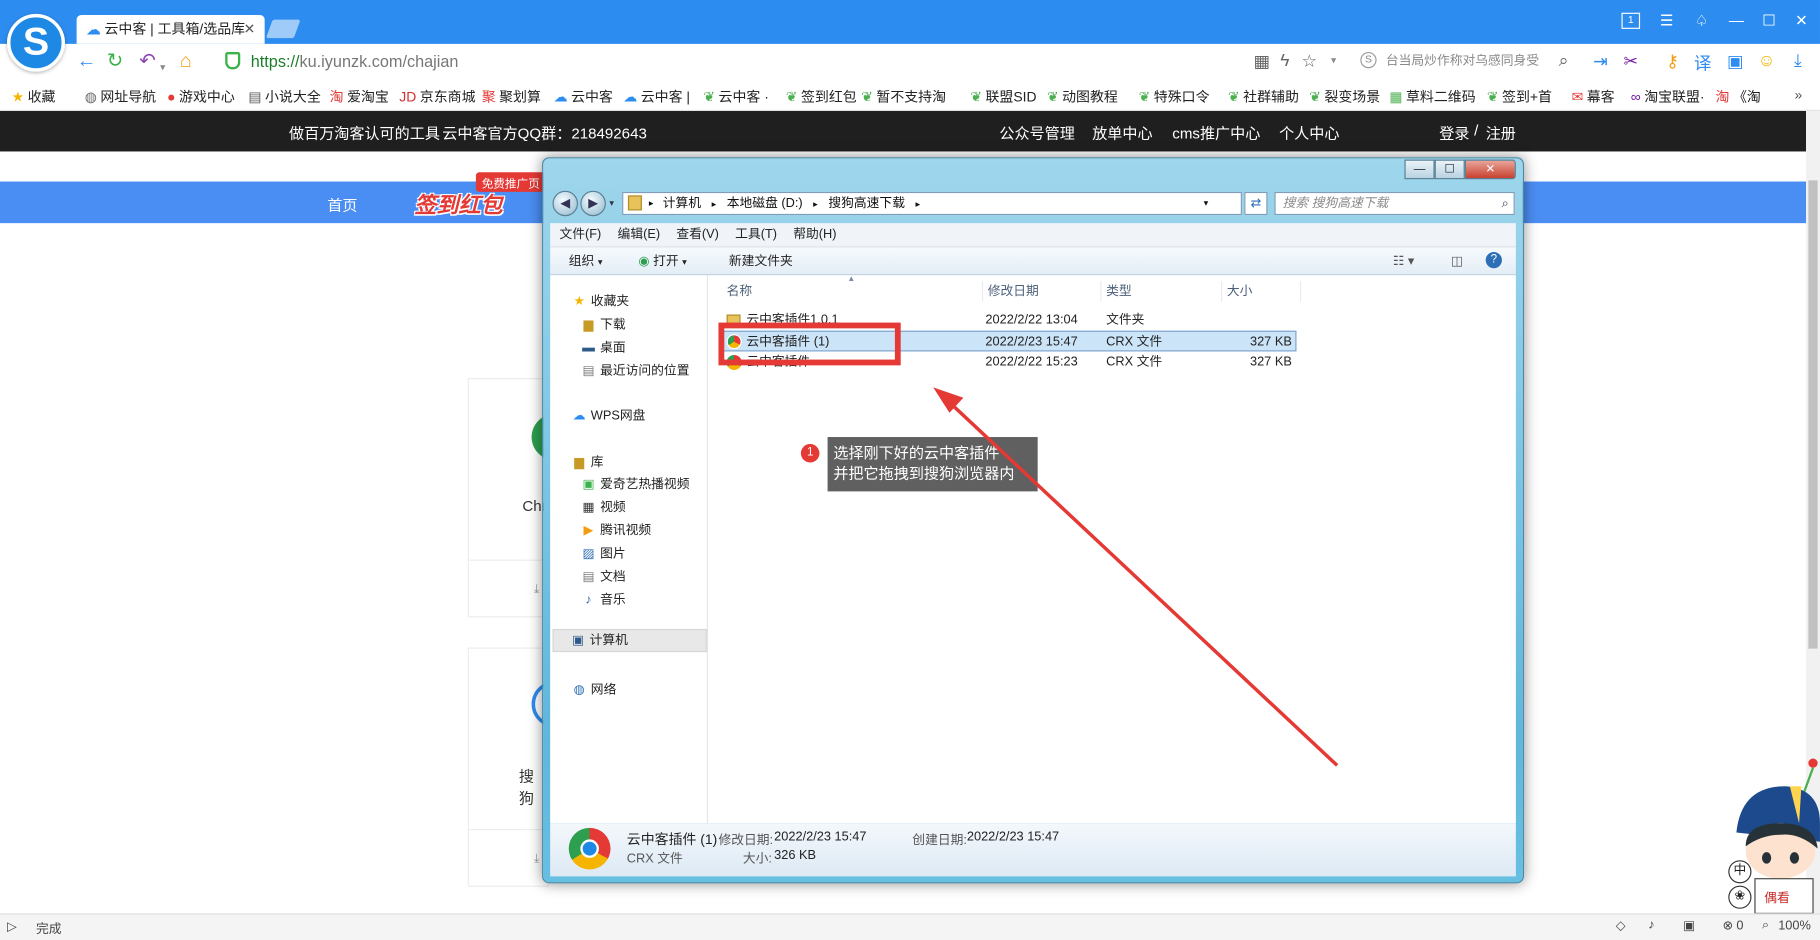 The image size is (1820, 940). I want to click on back-icon: ←, so click(87, 61).